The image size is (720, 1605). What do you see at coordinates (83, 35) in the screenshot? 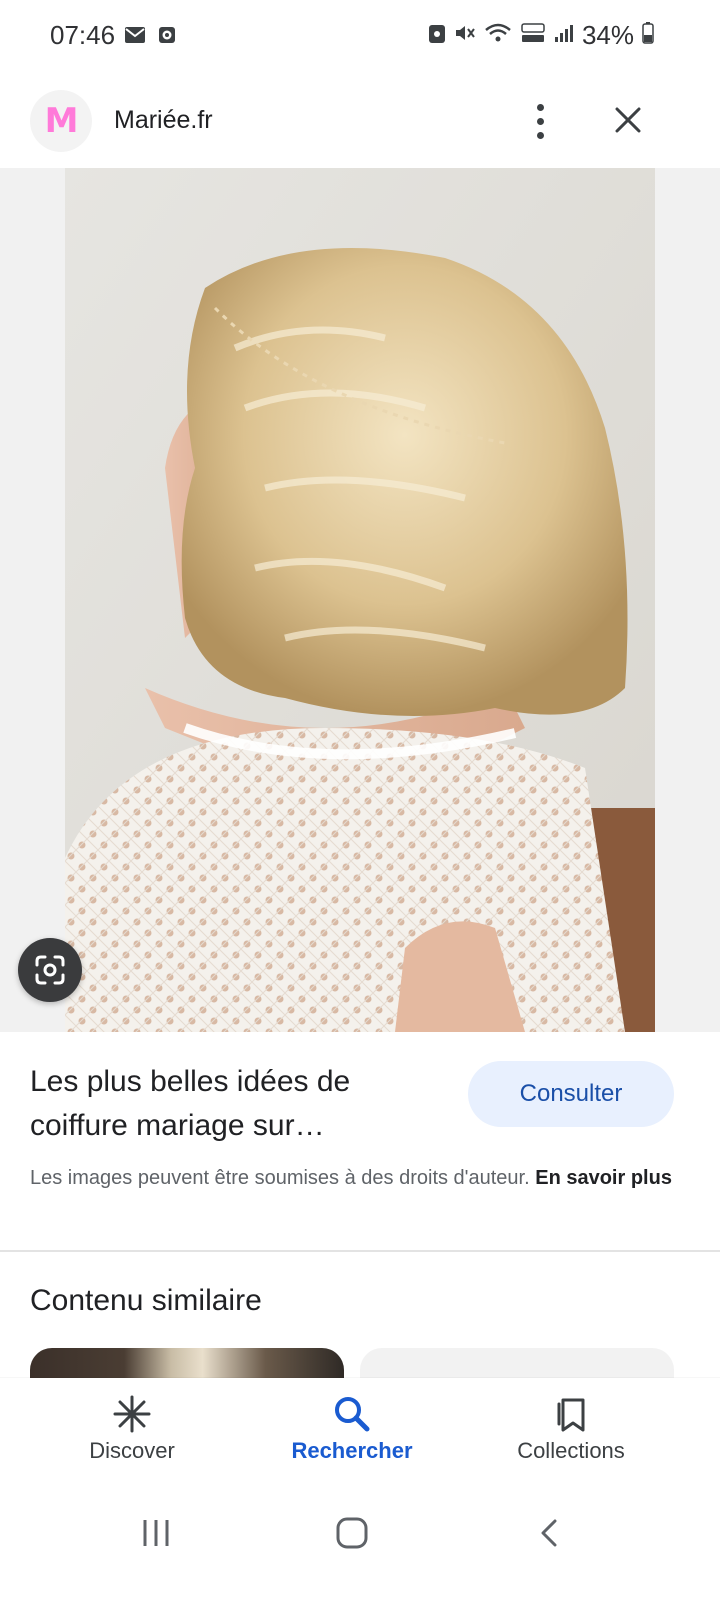
I see `status-time: 07:46` at bounding box center [83, 35].